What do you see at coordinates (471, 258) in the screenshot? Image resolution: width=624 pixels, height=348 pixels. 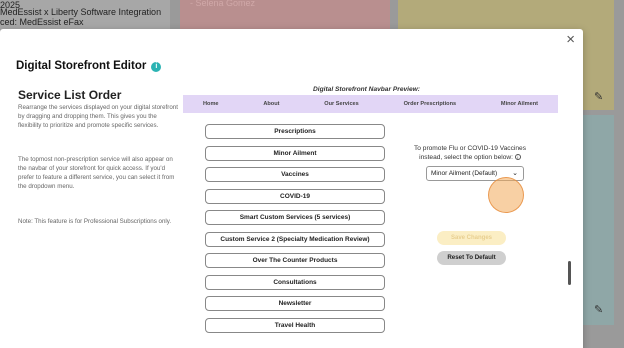 I see `reset-to-default-button: Reset To Default` at bounding box center [471, 258].